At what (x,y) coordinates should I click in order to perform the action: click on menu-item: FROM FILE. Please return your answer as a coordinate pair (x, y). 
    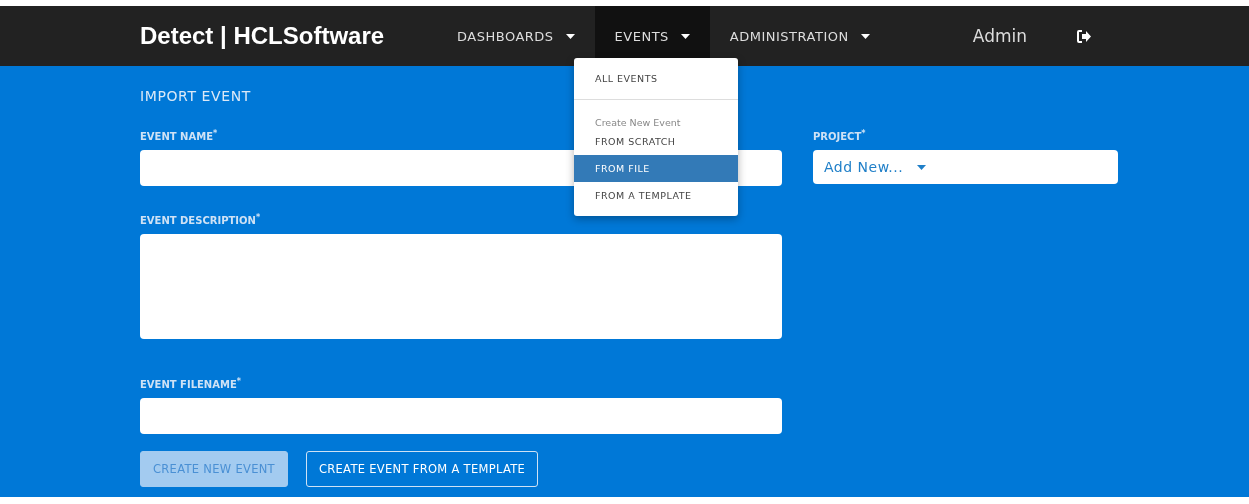
    Looking at the image, I should click on (656, 168).